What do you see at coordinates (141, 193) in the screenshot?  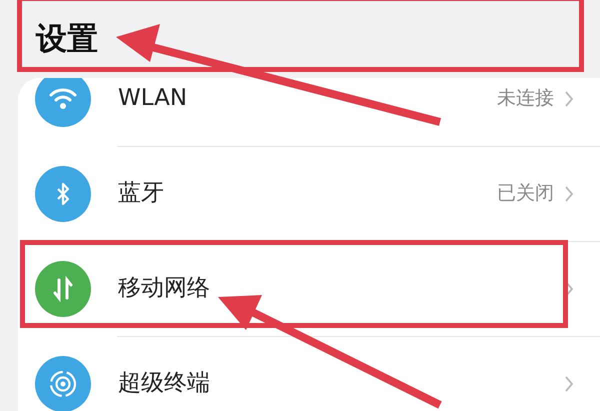 I see `row-label: 蓝牙` at bounding box center [141, 193].